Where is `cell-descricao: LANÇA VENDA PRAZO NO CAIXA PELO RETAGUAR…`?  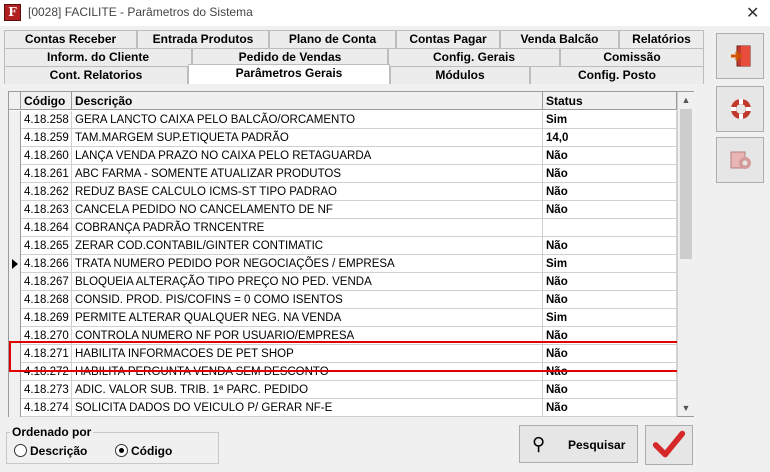 cell-descricao: LANÇA VENDA PRAZO NO CAIXA PELO RETAGUAR… is located at coordinates (307, 155).